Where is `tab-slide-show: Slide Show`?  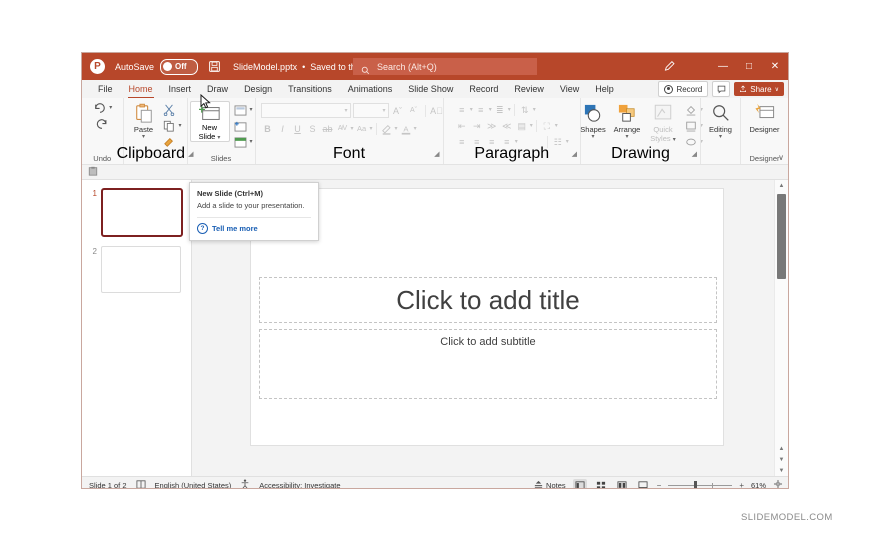
tab-slide-show: Slide Show is located at coordinates (430, 89).